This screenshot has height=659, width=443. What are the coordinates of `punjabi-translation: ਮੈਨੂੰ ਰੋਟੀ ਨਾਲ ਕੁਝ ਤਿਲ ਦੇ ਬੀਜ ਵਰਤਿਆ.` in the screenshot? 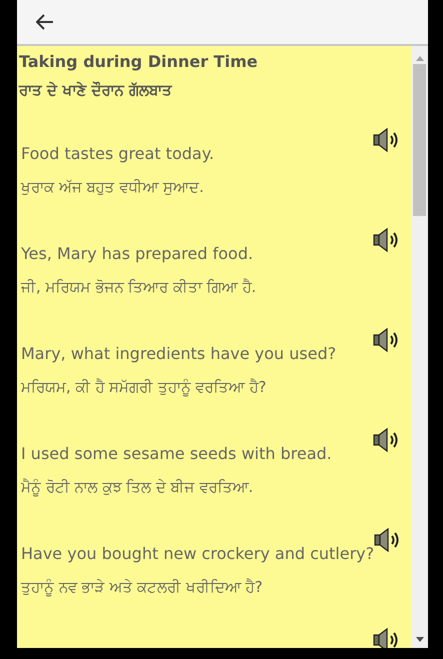 It's located at (137, 487).